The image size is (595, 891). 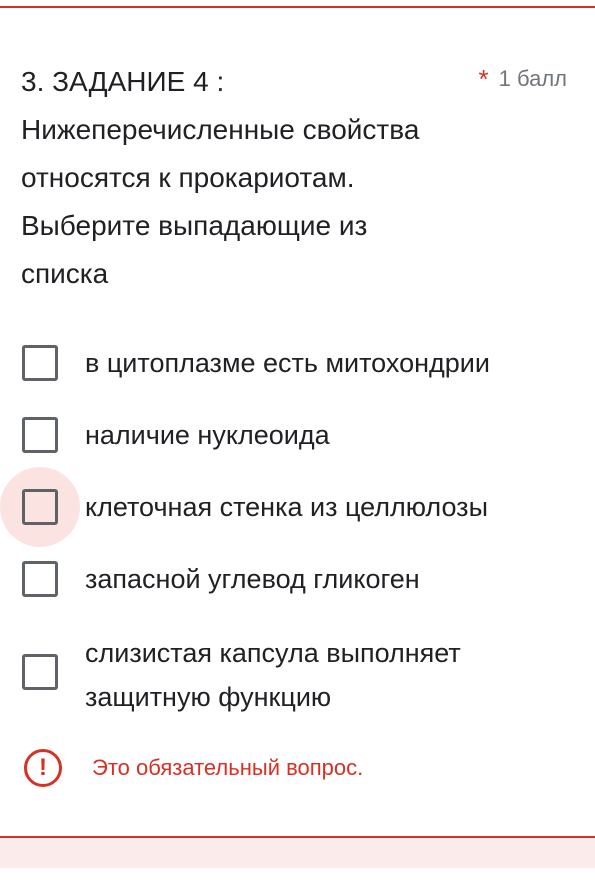 I want to click on option-label: клеточная стенка из целлюлозы, so click(x=286, y=507).